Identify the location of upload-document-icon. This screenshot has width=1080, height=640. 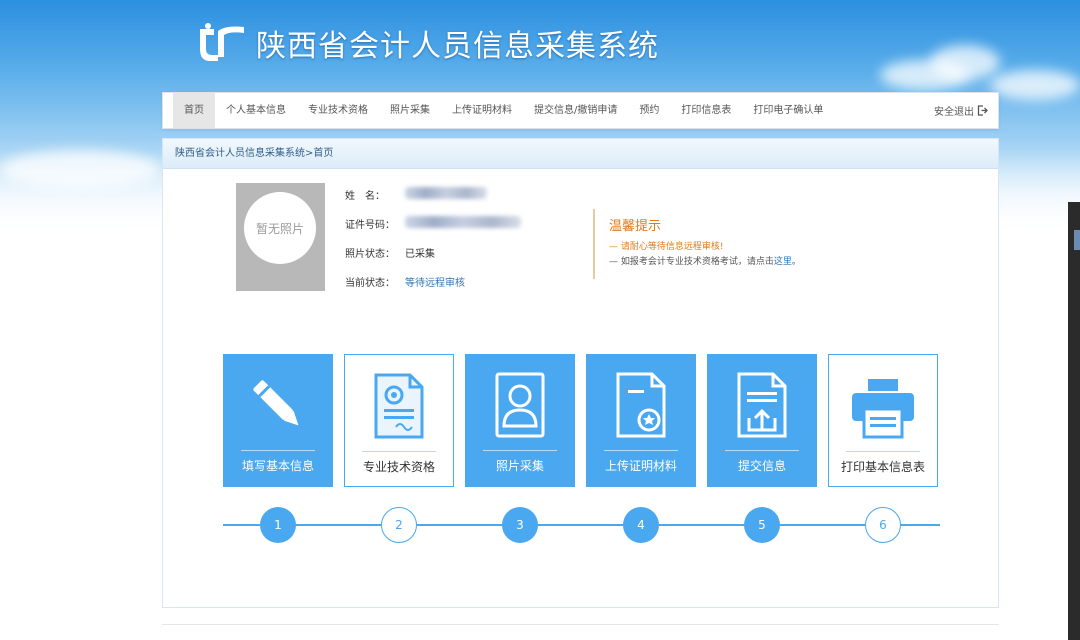
(762, 405).